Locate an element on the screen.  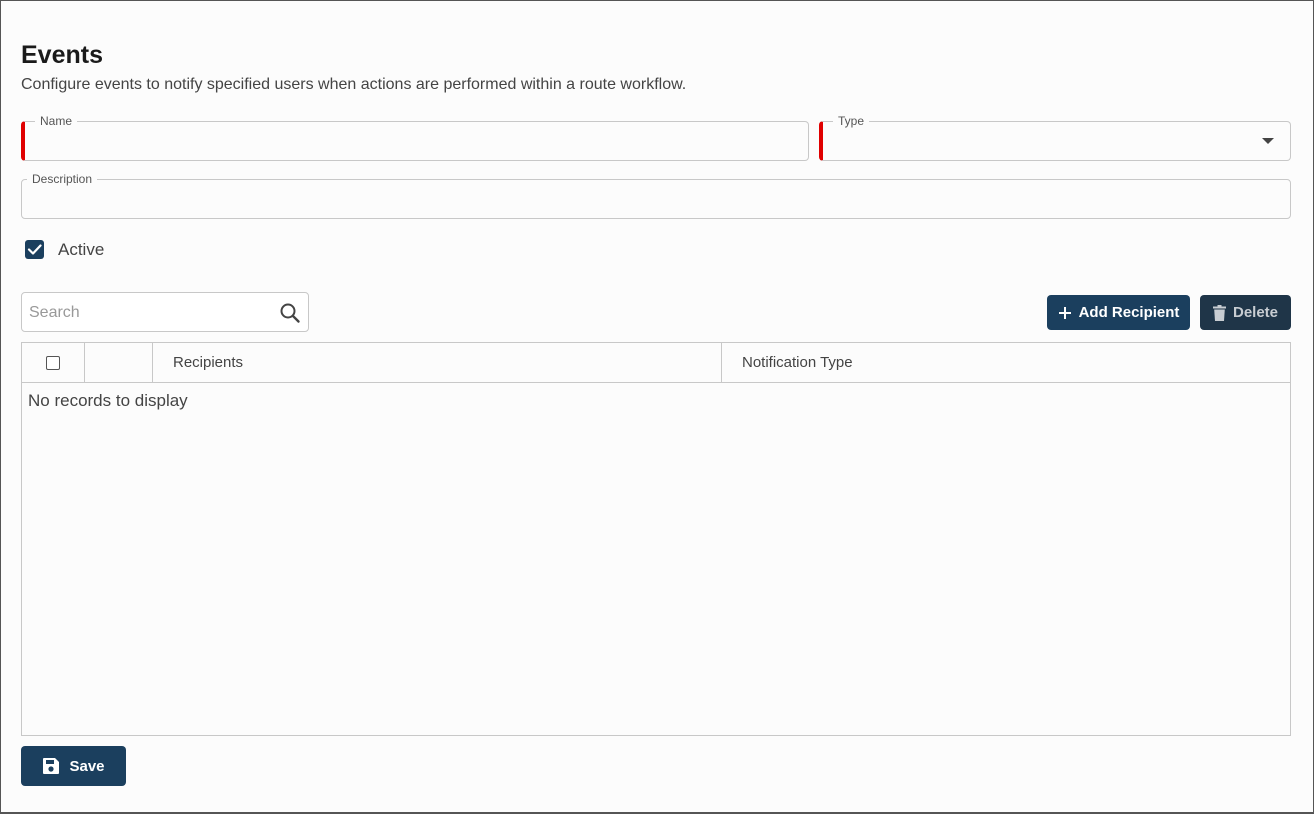
page-title: Events is located at coordinates (62, 55).